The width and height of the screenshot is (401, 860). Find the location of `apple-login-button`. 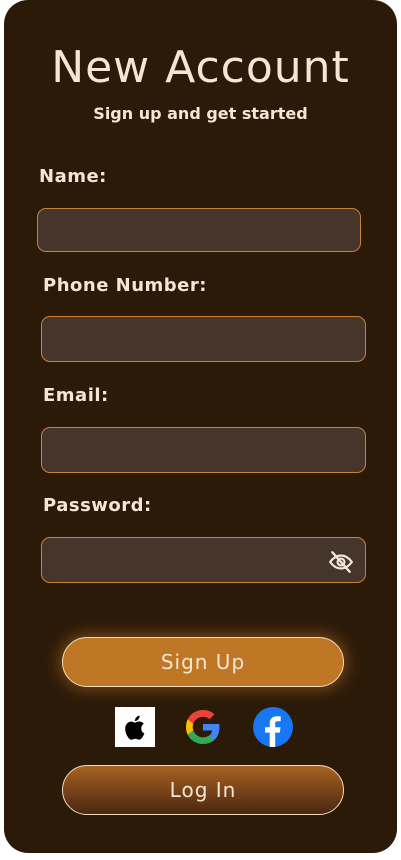

apple-login-button is located at coordinates (135, 727).